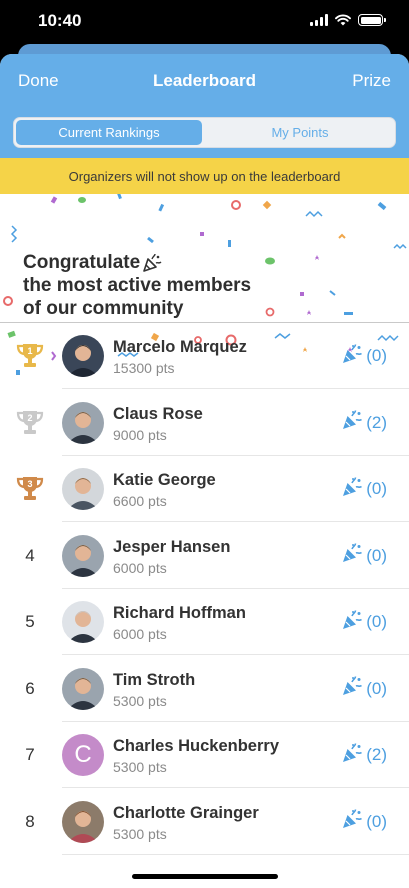 The image size is (409, 888). I want to click on tab-current-rankings: Current Rankings, so click(109, 132).